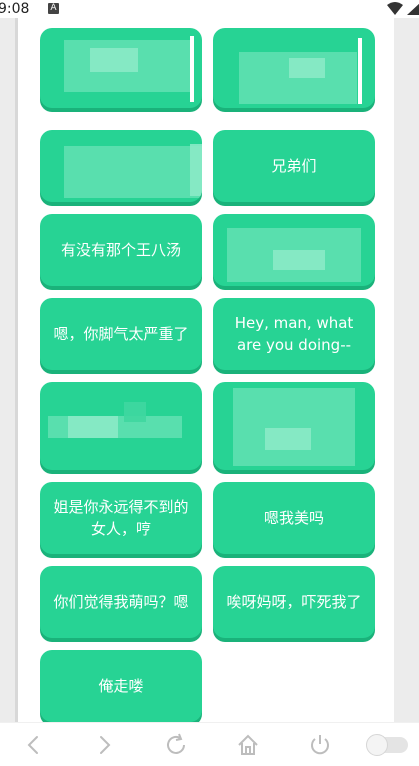  I want to click on sound-card-label: 嗯我美吗, so click(293, 518).